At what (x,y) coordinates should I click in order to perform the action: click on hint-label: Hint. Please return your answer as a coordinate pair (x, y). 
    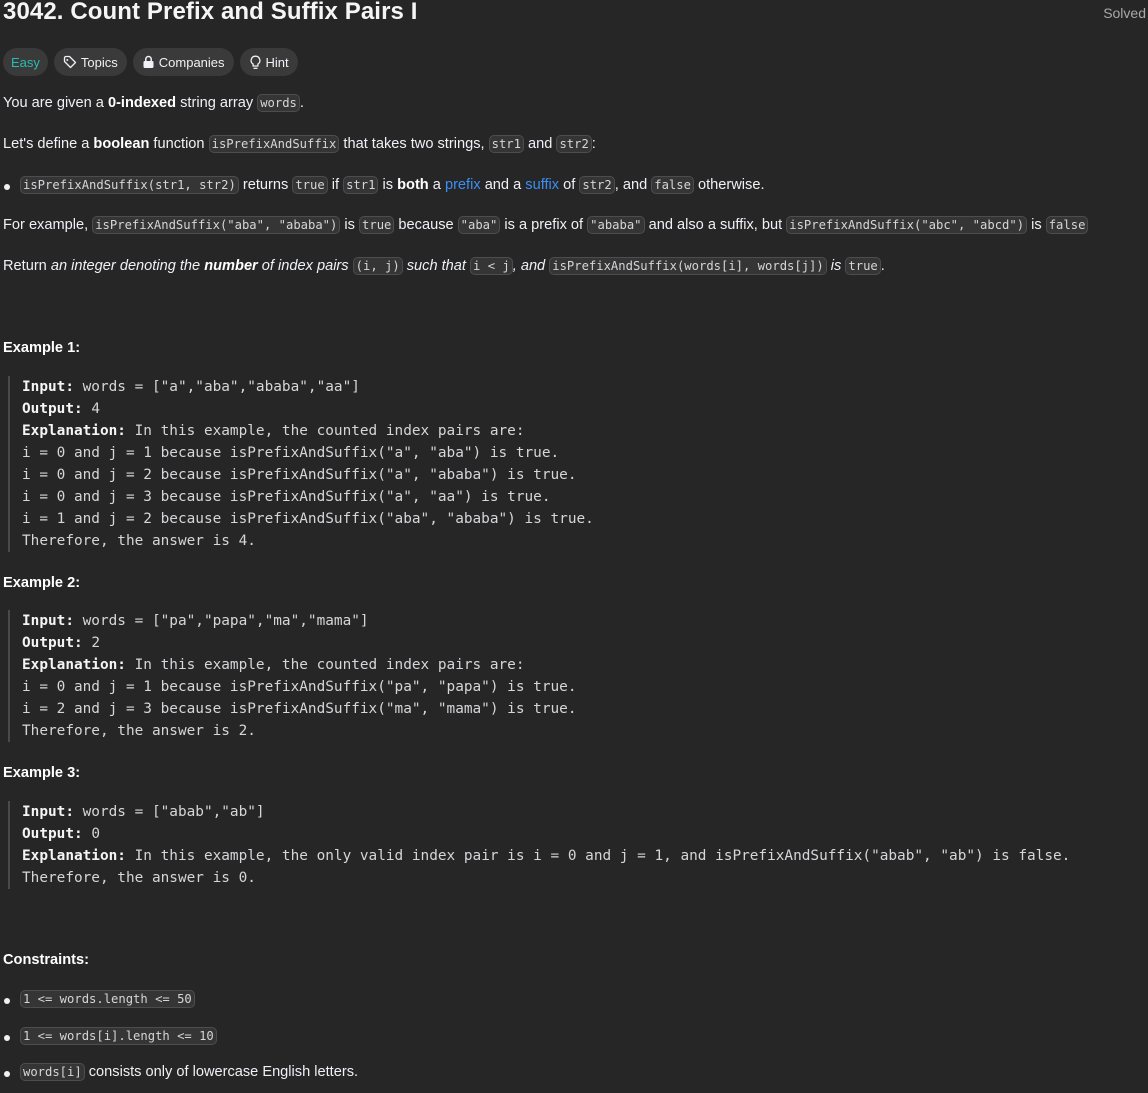
    Looking at the image, I should click on (277, 62).